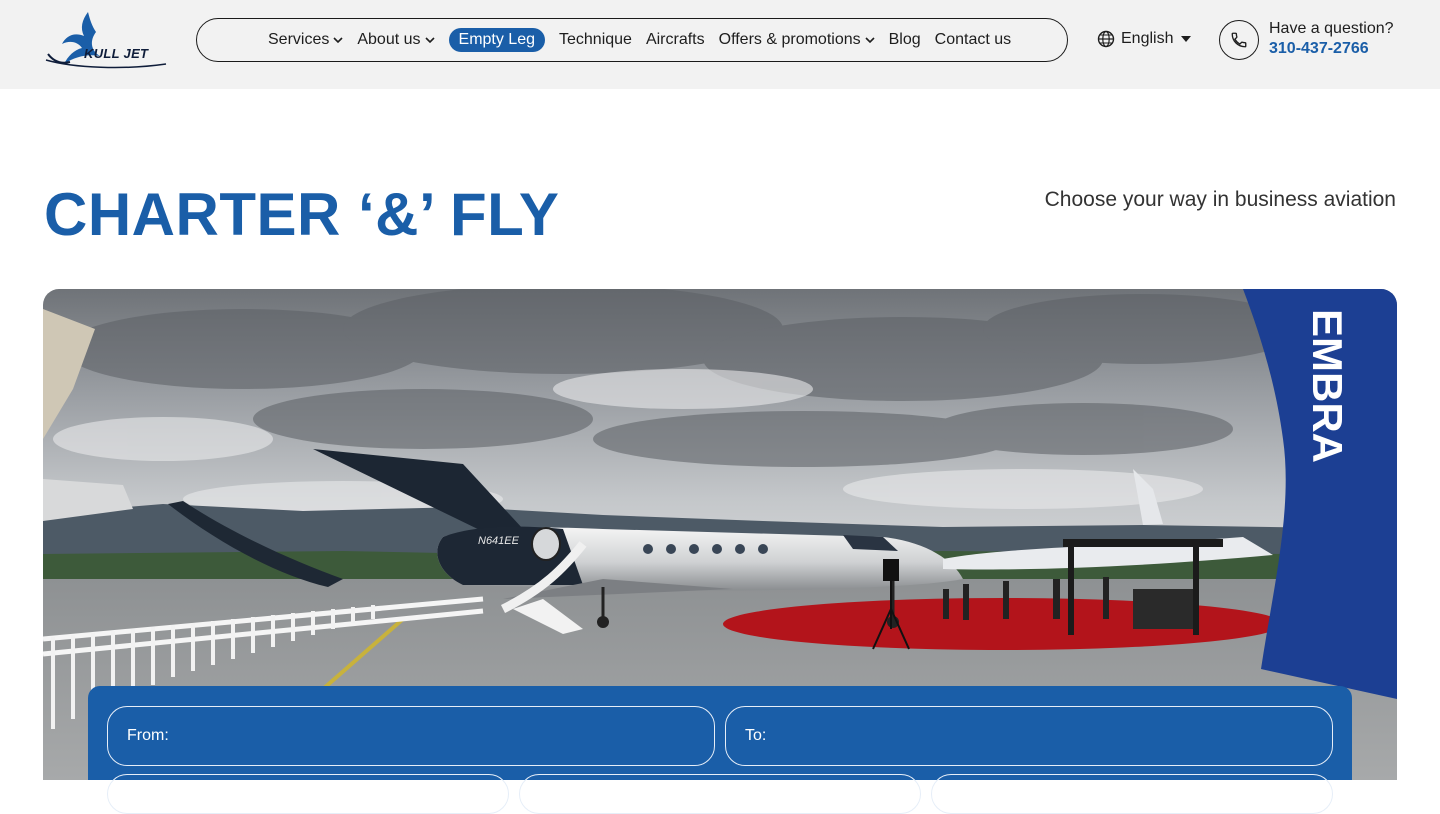 The height and width of the screenshot is (814, 1440). What do you see at coordinates (1331, 28) in the screenshot?
I see `question-label: Have a question?` at bounding box center [1331, 28].